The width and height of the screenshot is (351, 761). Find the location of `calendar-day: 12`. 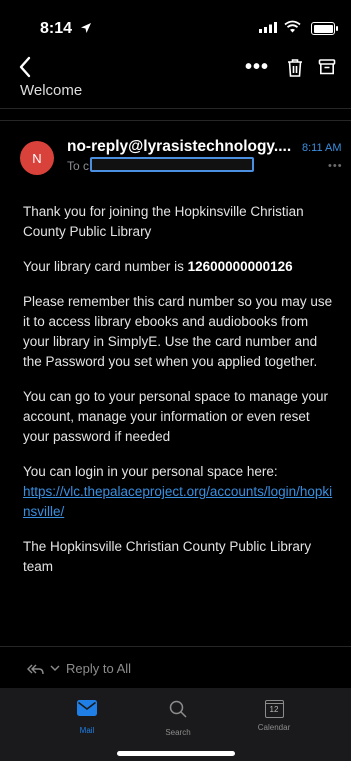

calendar-day: 12 is located at coordinates (274, 709).